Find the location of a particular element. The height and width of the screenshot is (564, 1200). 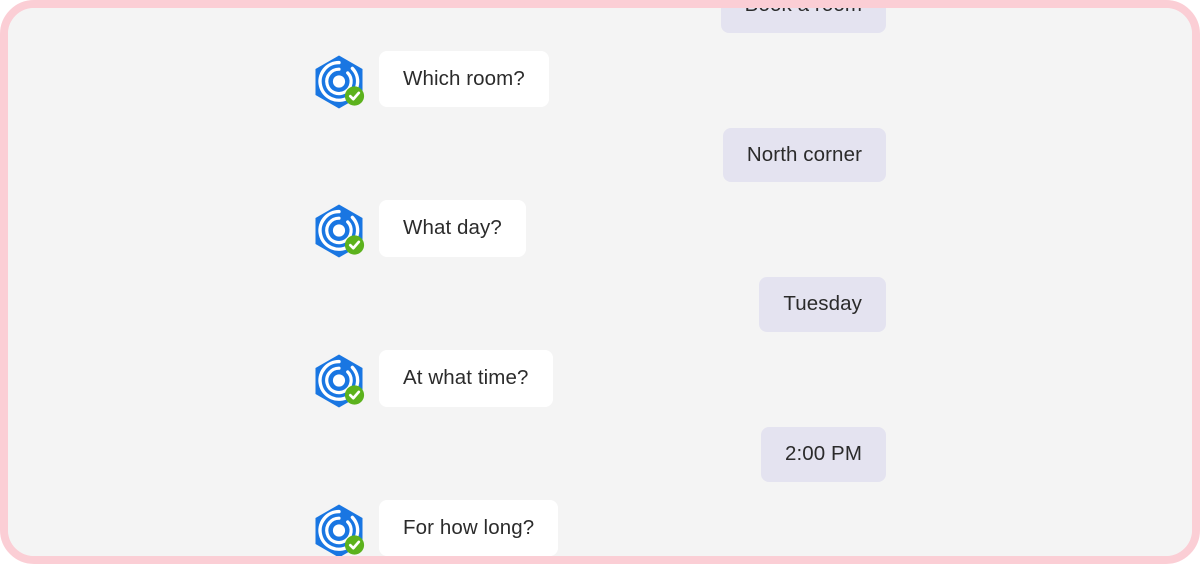

user-message-bubble: North corner is located at coordinates (804, 155).